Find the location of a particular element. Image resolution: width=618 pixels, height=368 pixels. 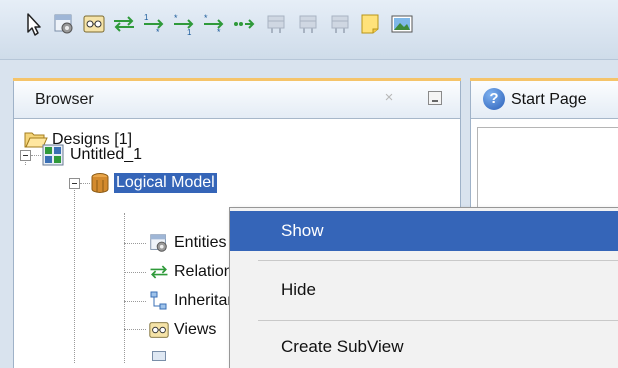

new-arc-icon is located at coordinates (244, 24).